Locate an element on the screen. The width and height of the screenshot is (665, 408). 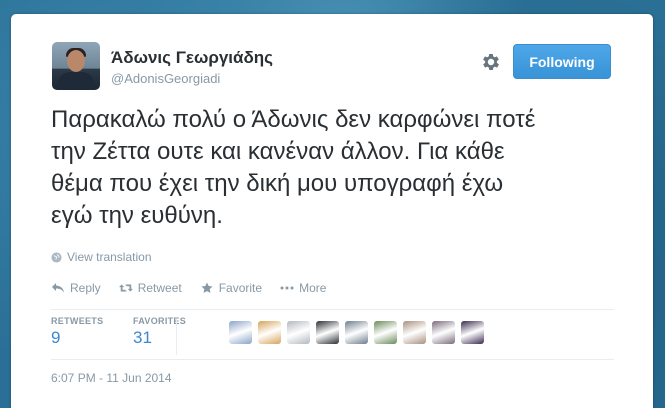
following-button: Following is located at coordinates (562, 61).